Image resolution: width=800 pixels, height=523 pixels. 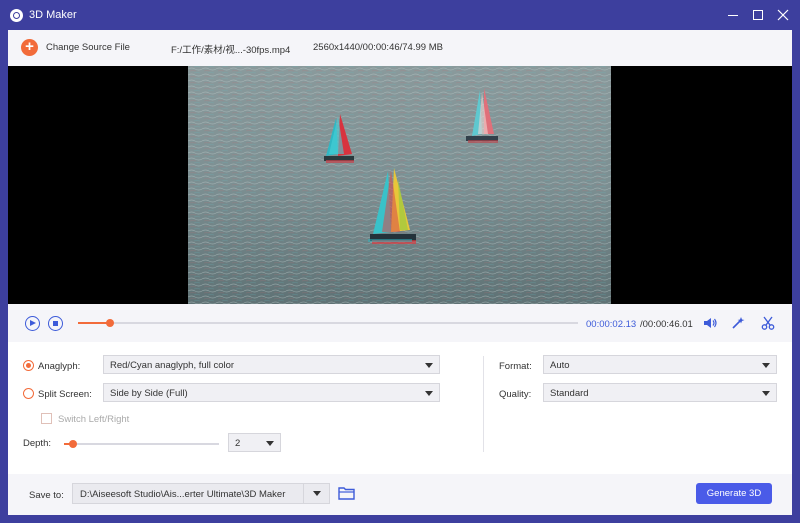 I want to click on scissors-icon, so click(x=768, y=323).